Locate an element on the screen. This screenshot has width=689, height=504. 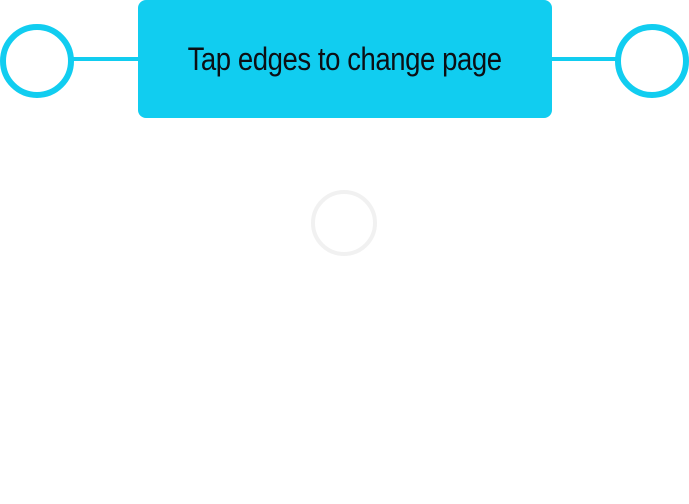
hint-text: Tap edges to change page is located at coordinates (345, 58).